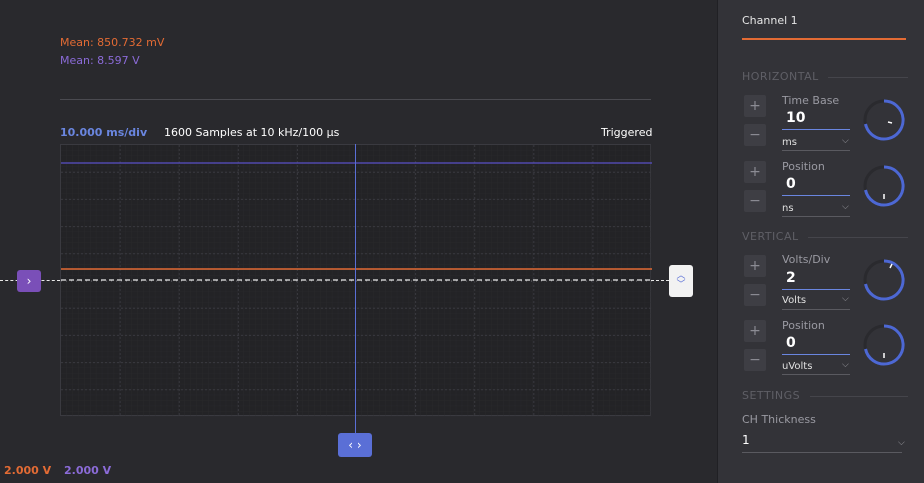 Image resolution: width=924 pixels, height=483 pixels. I want to click on vpos-knob, so click(884, 345).